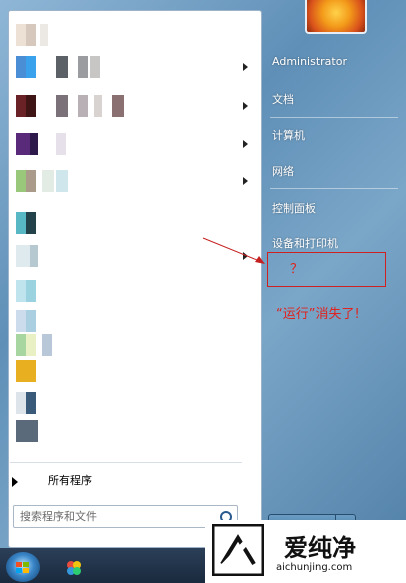  What do you see at coordinates (288, 135) in the screenshot?
I see `menu-item-computer: 计算机` at bounding box center [288, 135].